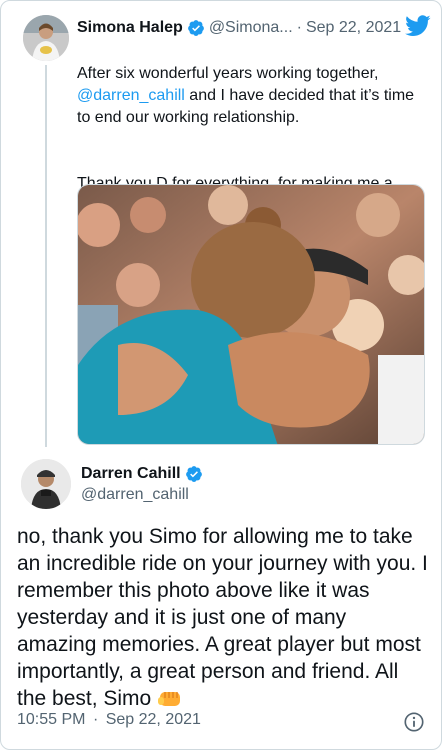  I want to click on thread-line, so click(46, 256).